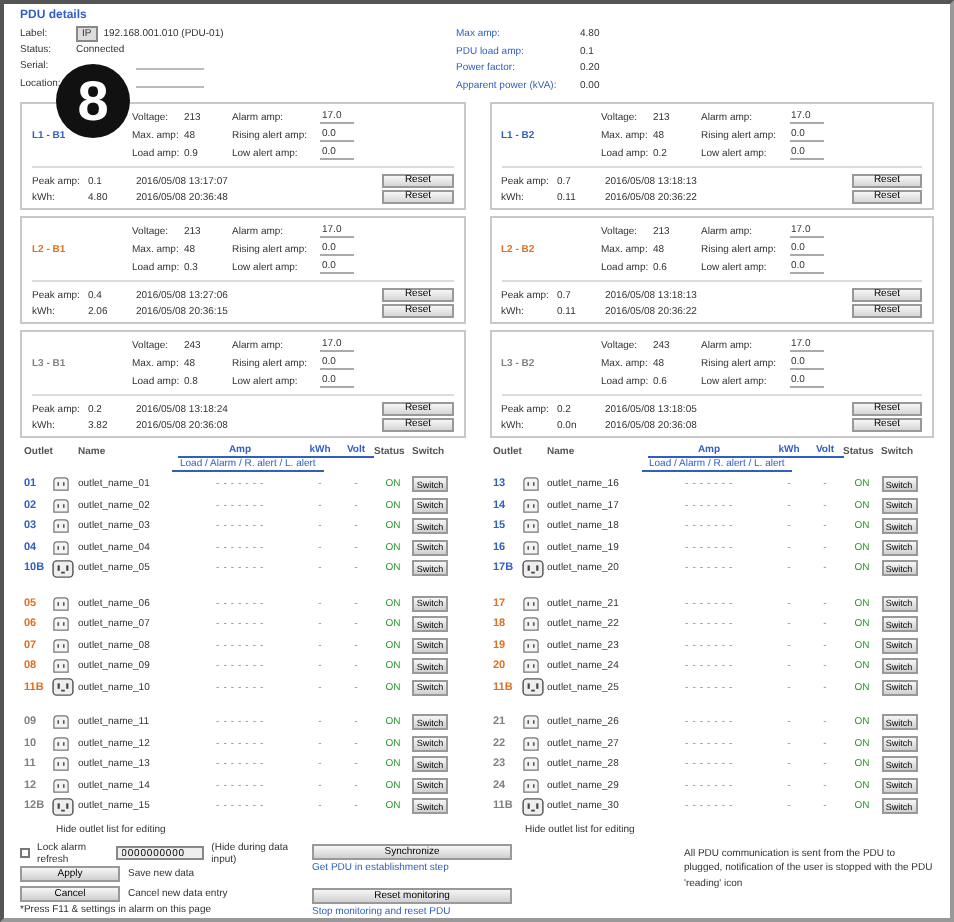  What do you see at coordinates (25, 853) in the screenshot?
I see `checkbox` at bounding box center [25, 853].